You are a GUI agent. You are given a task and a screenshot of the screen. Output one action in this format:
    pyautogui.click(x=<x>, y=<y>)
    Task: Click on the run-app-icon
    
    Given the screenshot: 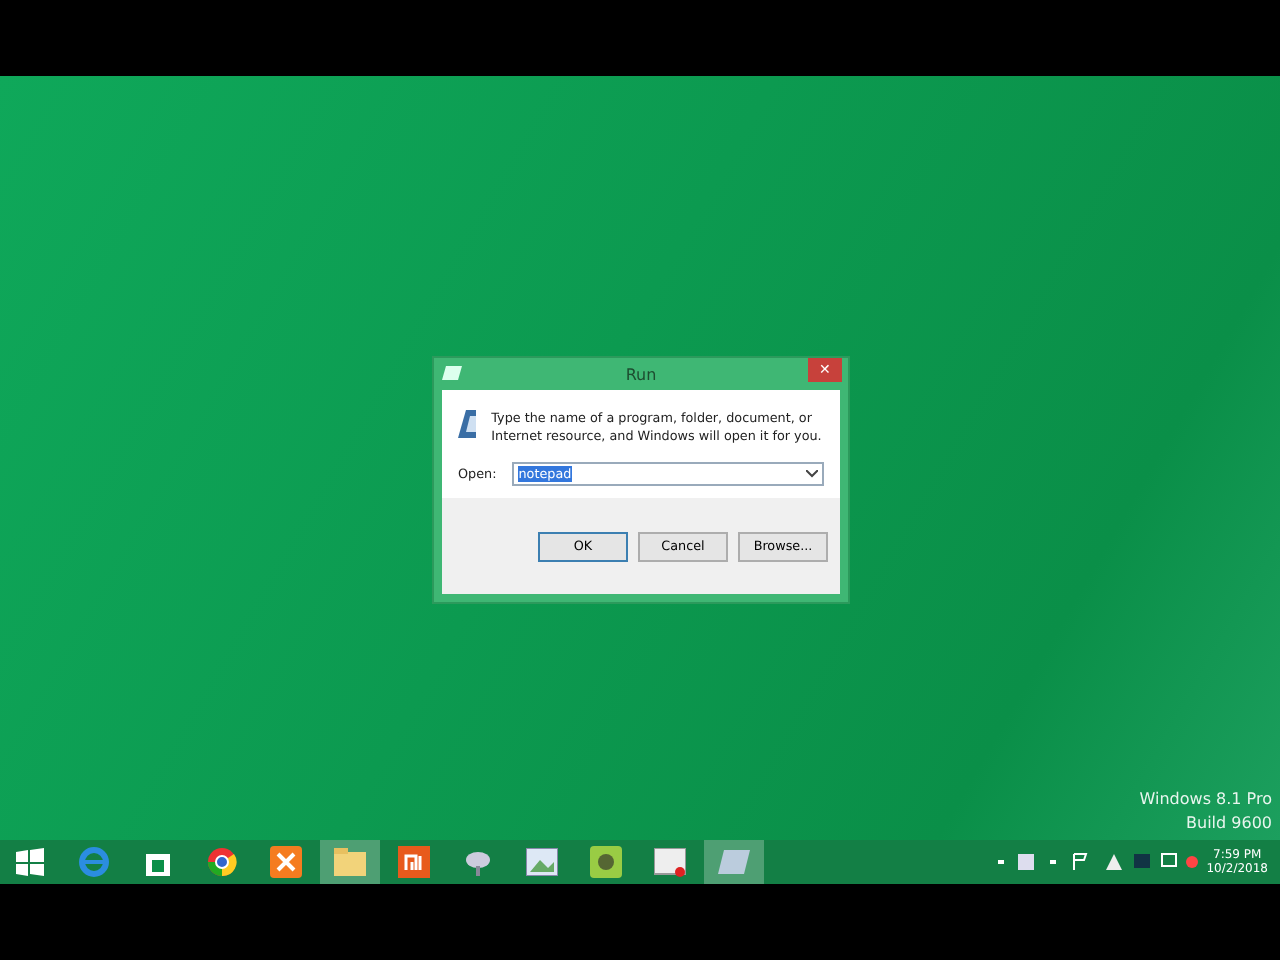 What is the action you would take?
    pyautogui.click(x=467, y=424)
    